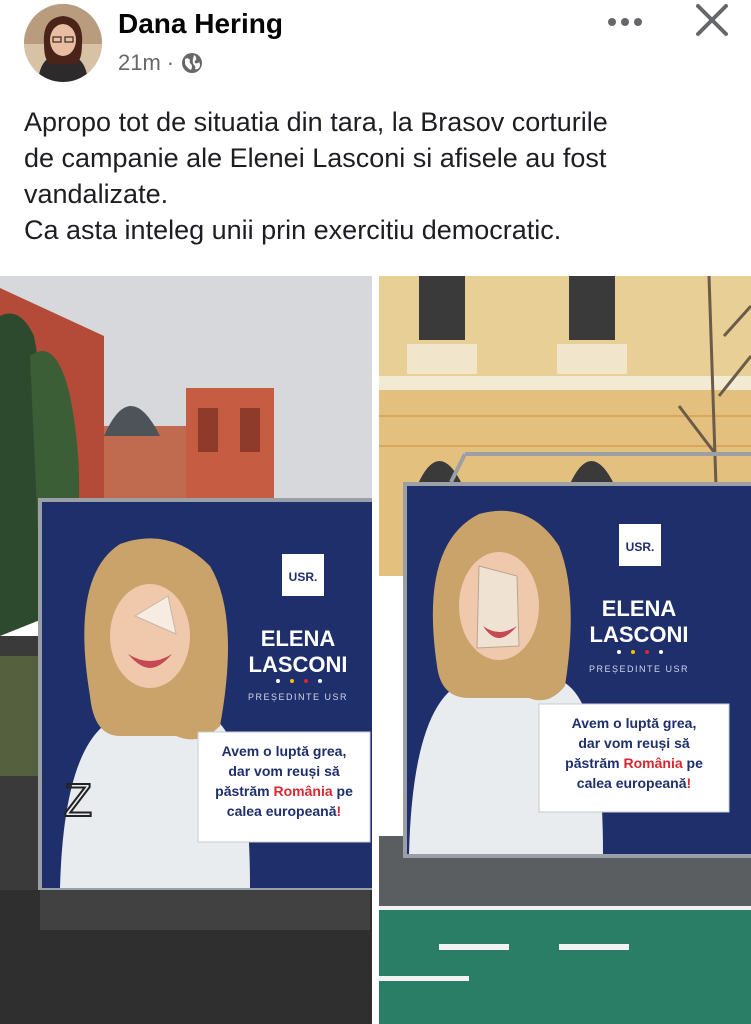 The height and width of the screenshot is (1024, 751). I want to click on post-text-line: vandalizate., so click(96, 194).